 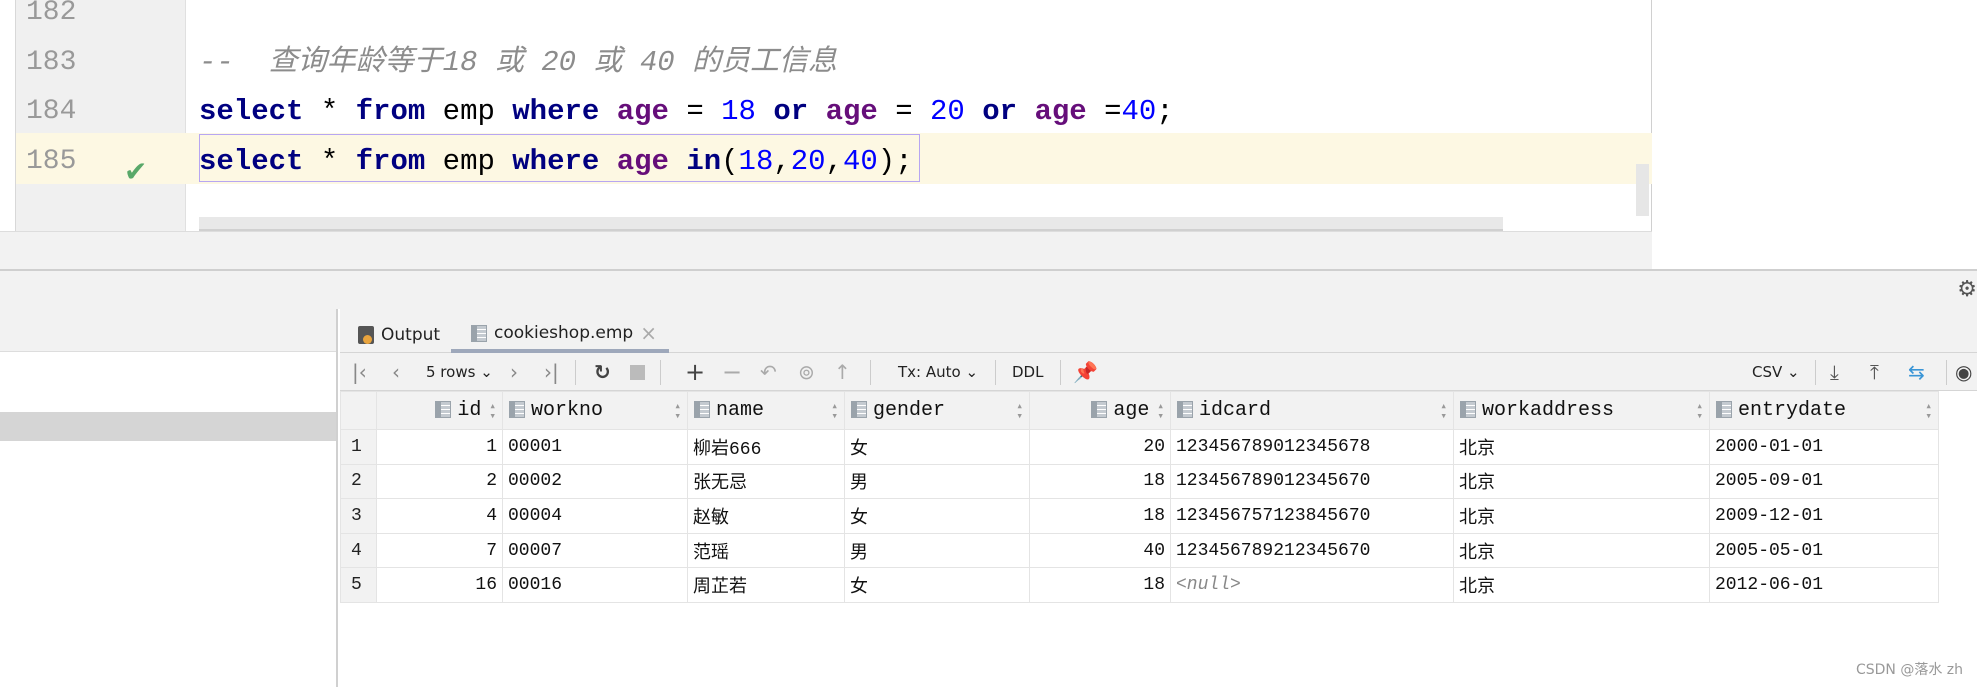 I want to click on view-query-icon: ⊚, so click(x=806, y=372).